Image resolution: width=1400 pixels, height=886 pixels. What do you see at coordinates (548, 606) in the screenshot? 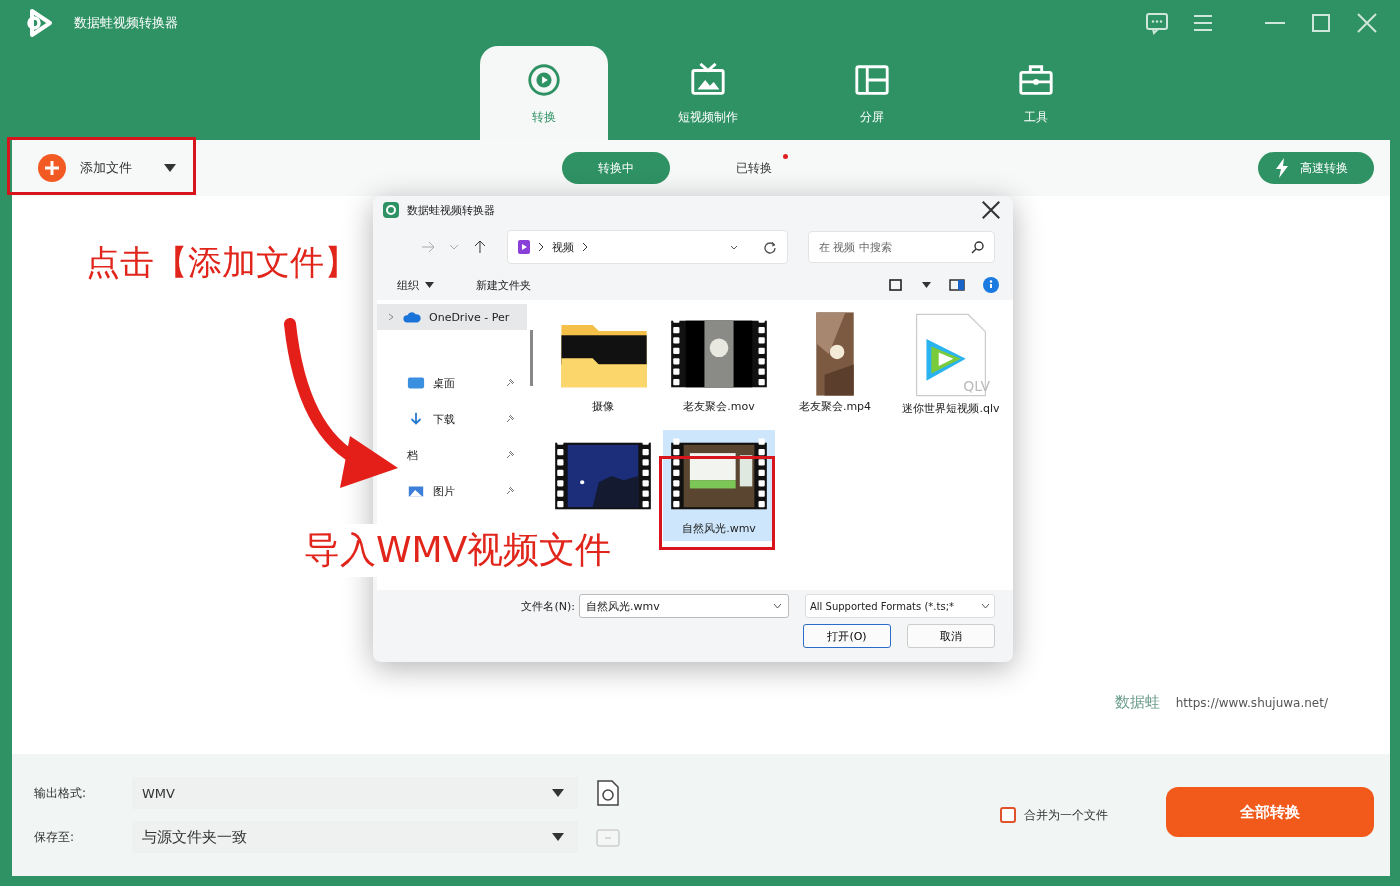
I see `filename-label: 文件名(N):` at bounding box center [548, 606].